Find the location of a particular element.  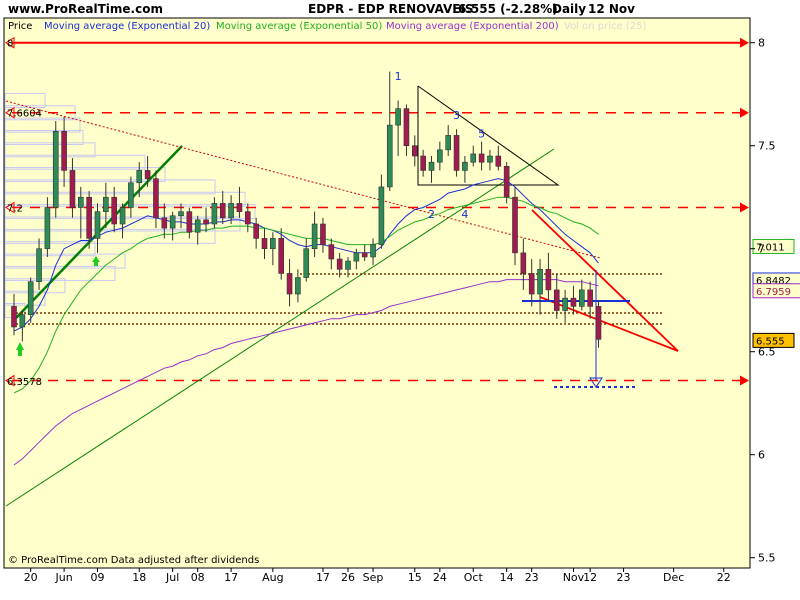

x-tick-label: 15 is located at coordinates (415, 577).